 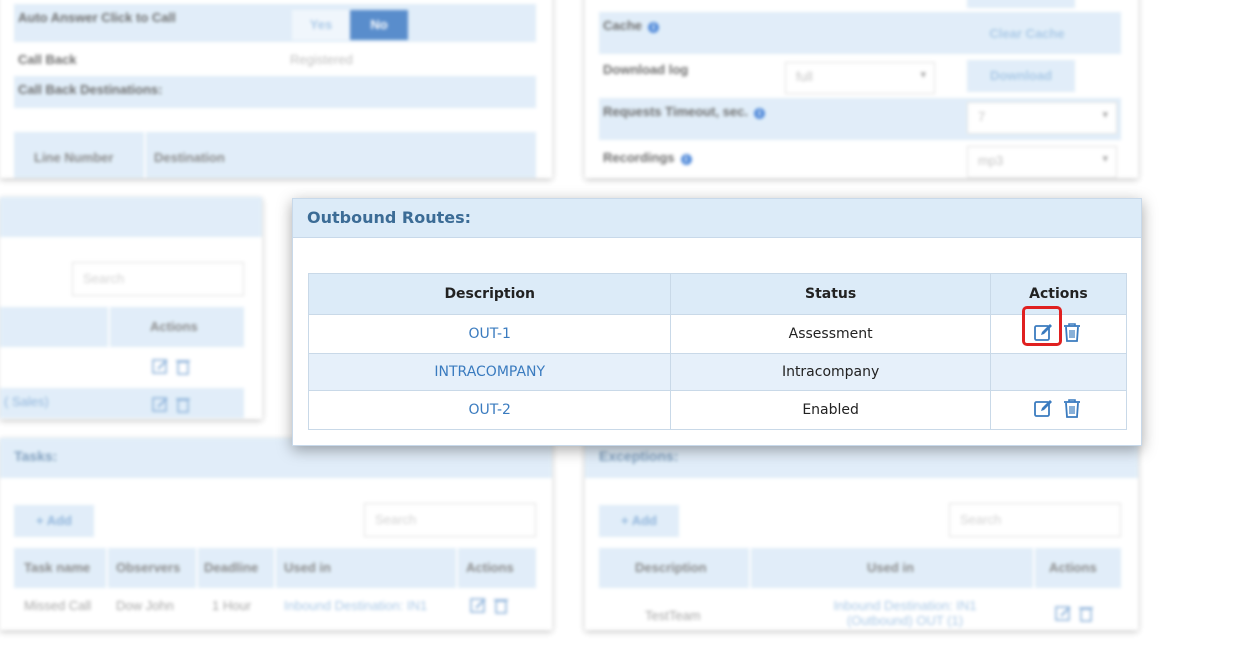 What do you see at coordinates (341, 155) in the screenshot?
I see `col-destination: Destination` at bounding box center [341, 155].